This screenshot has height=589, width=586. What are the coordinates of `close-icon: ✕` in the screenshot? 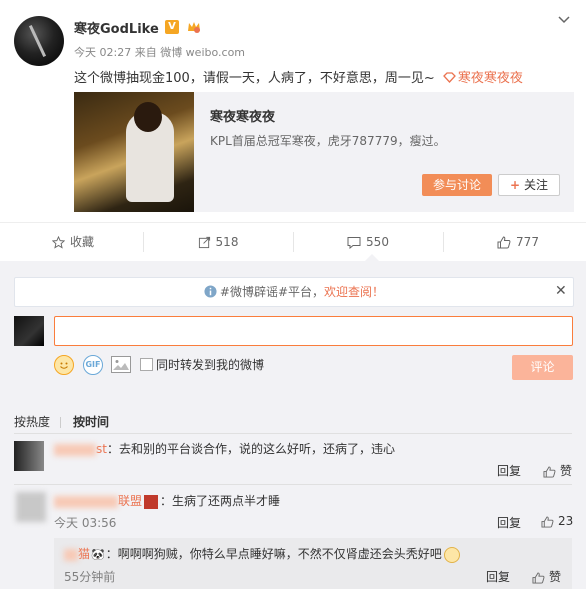 It's located at (561, 291).